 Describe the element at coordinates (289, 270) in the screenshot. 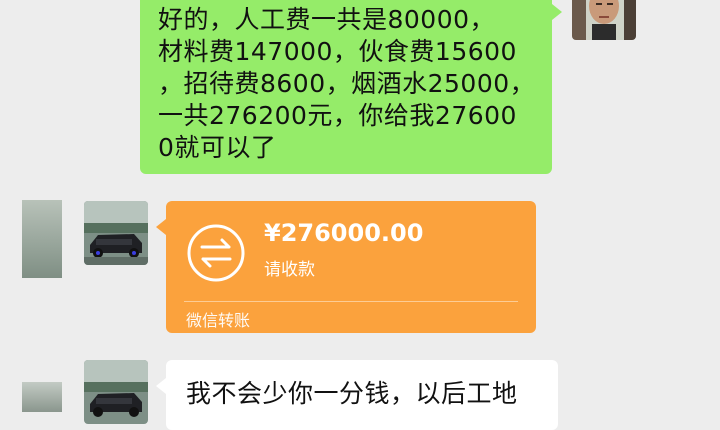

I see `transfer-status: 请收款` at that location.